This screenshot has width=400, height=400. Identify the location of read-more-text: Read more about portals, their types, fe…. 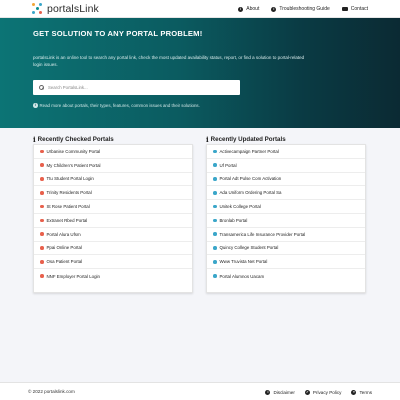
(119, 105).